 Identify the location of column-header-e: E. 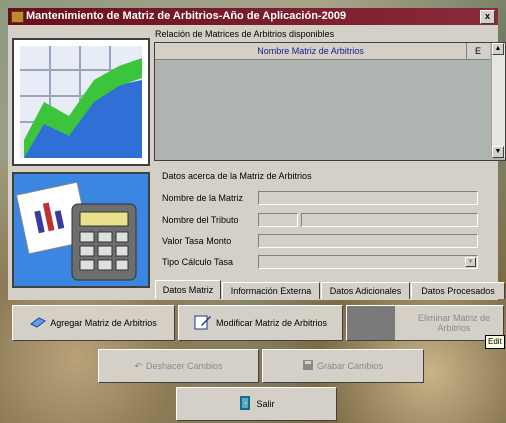
(478, 51).